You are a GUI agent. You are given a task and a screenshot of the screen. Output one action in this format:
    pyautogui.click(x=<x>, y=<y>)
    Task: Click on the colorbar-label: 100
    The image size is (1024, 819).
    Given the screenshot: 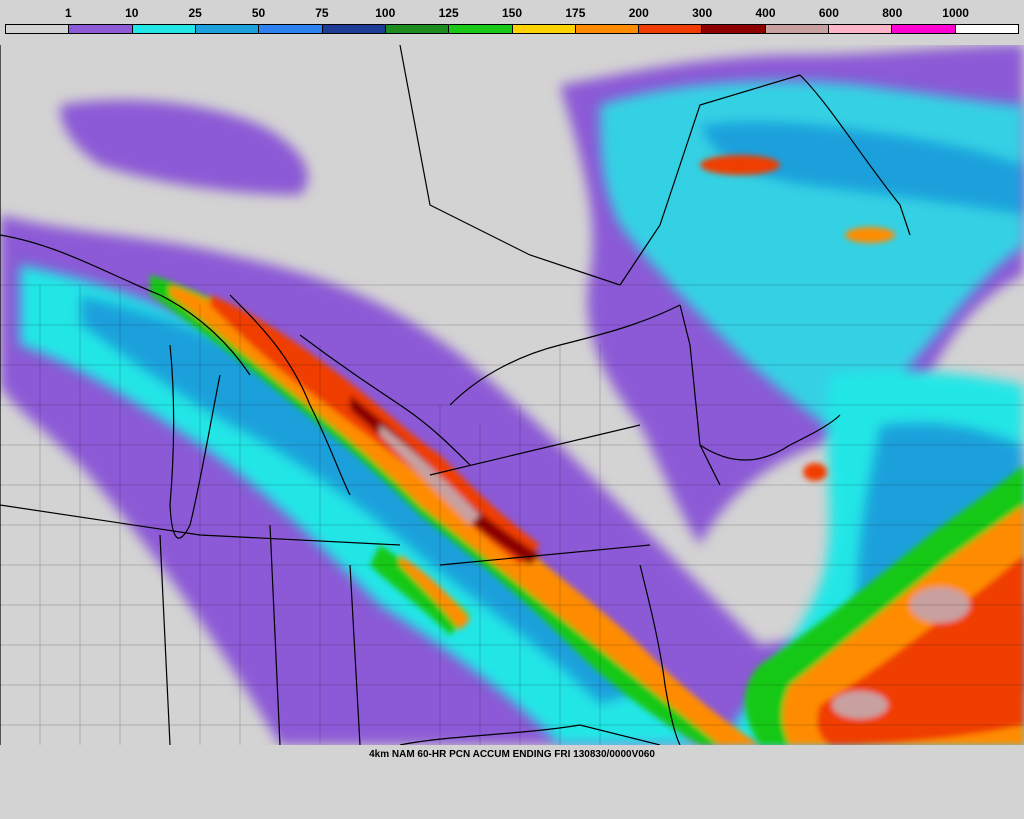 What is the action you would take?
    pyautogui.click(x=385, y=13)
    